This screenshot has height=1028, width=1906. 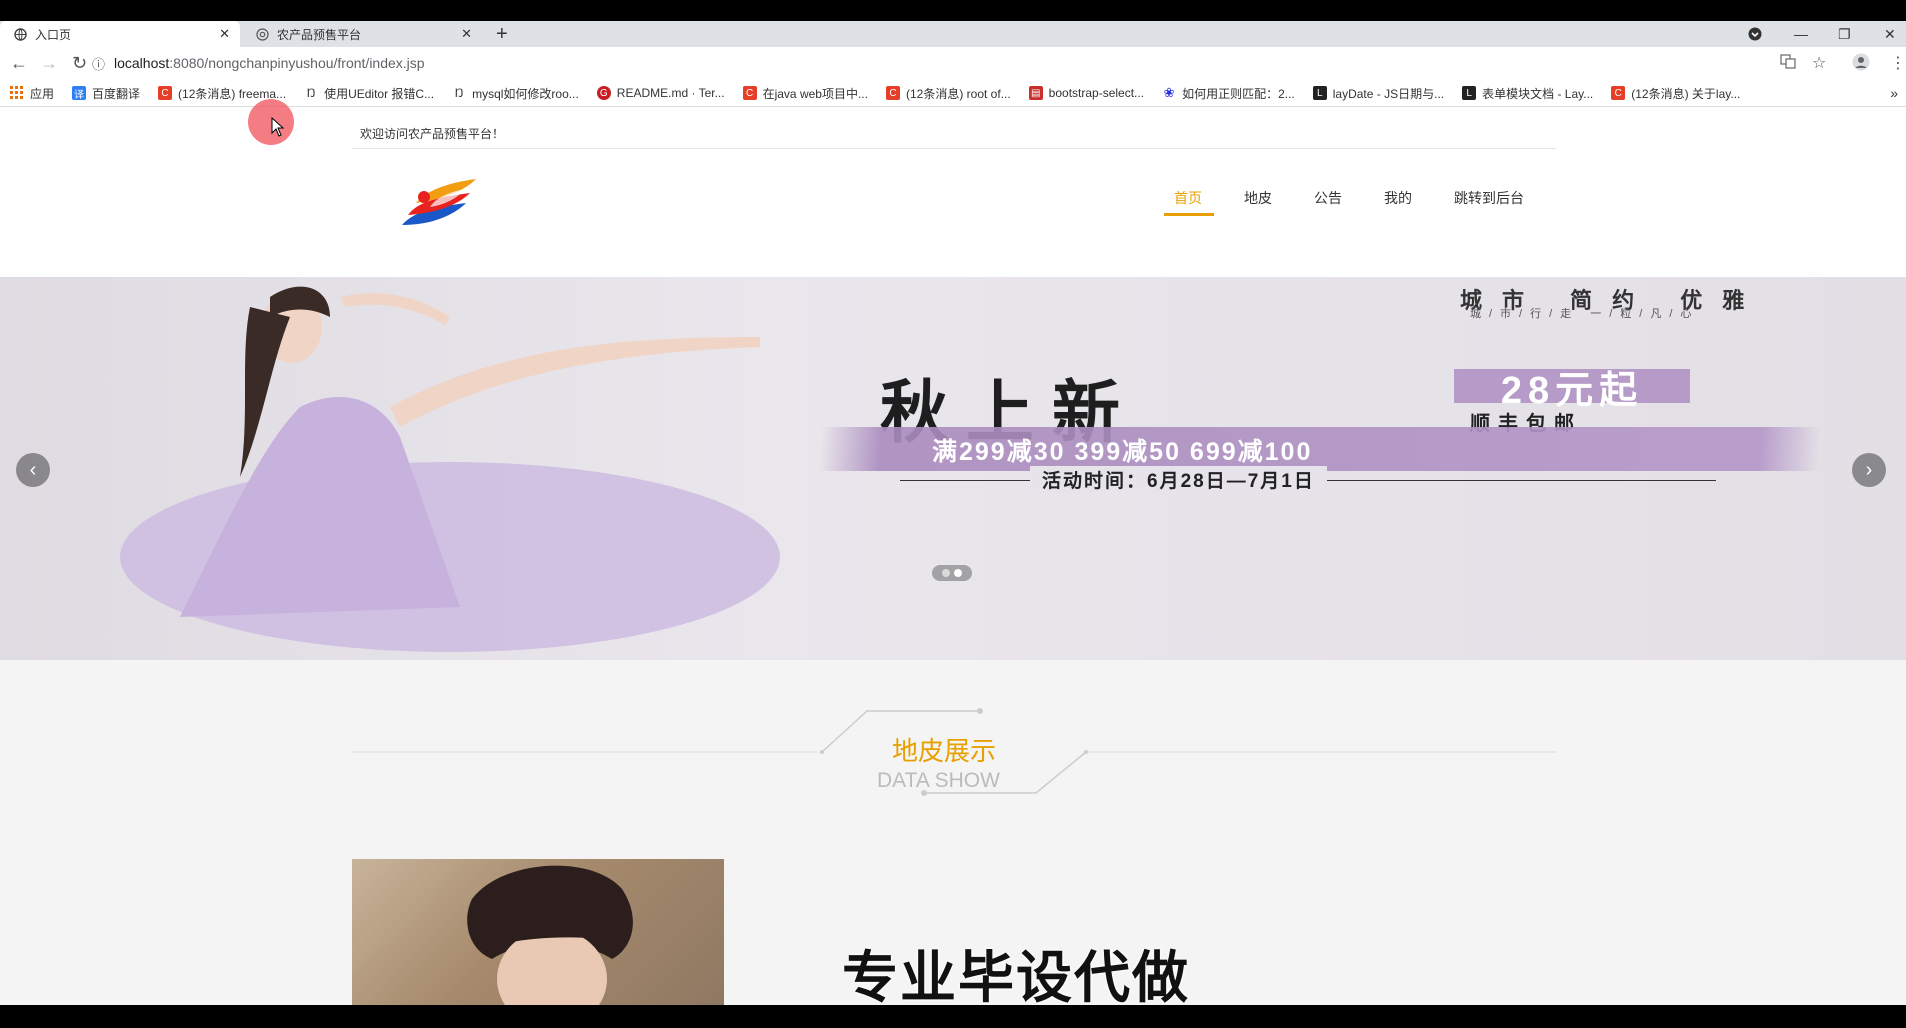 What do you see at coordinates (1189, 214) in the screenshot?
I see `nav-active-underline` at bounding box center [1189, 214].